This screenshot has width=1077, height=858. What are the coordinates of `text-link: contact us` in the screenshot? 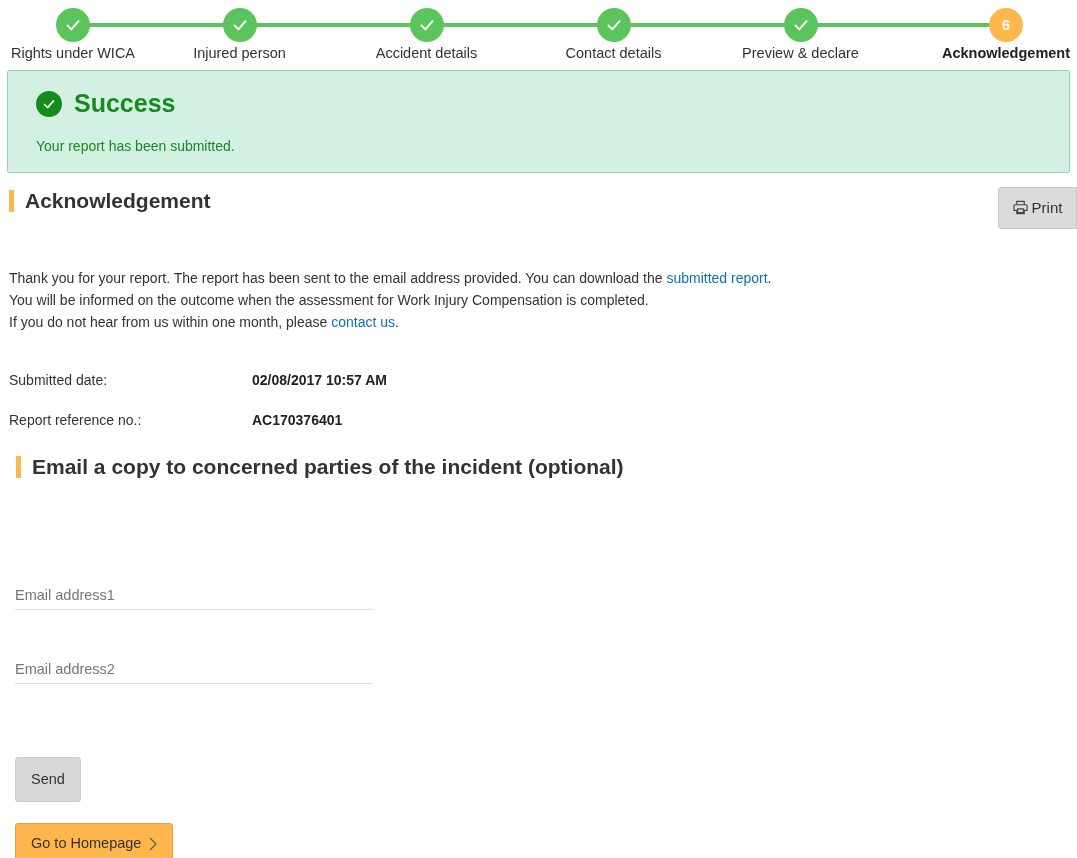 It's located at (363, 321).